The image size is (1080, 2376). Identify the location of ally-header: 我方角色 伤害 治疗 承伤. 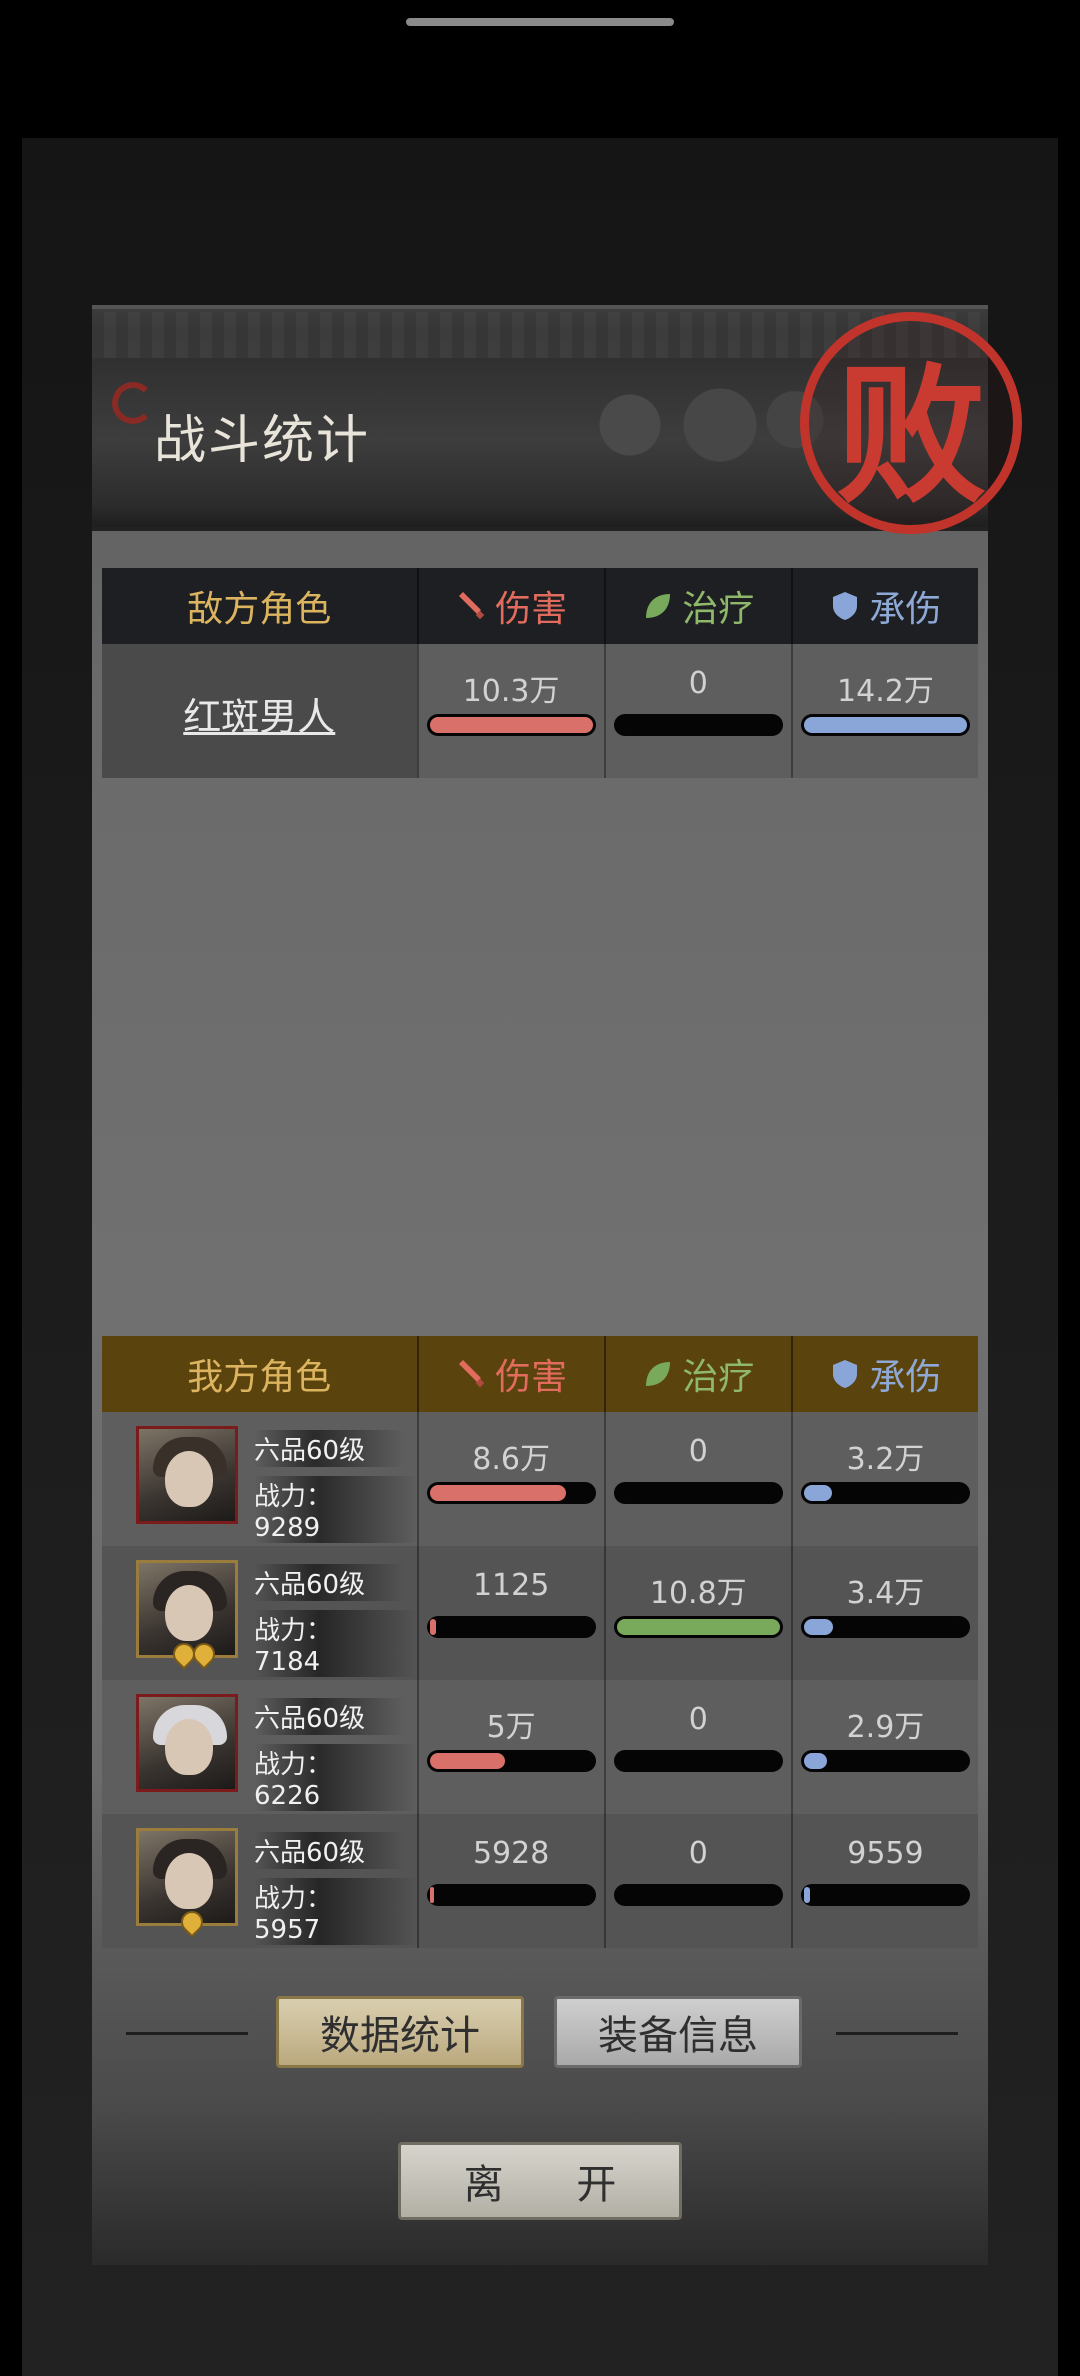
(540, 1374).